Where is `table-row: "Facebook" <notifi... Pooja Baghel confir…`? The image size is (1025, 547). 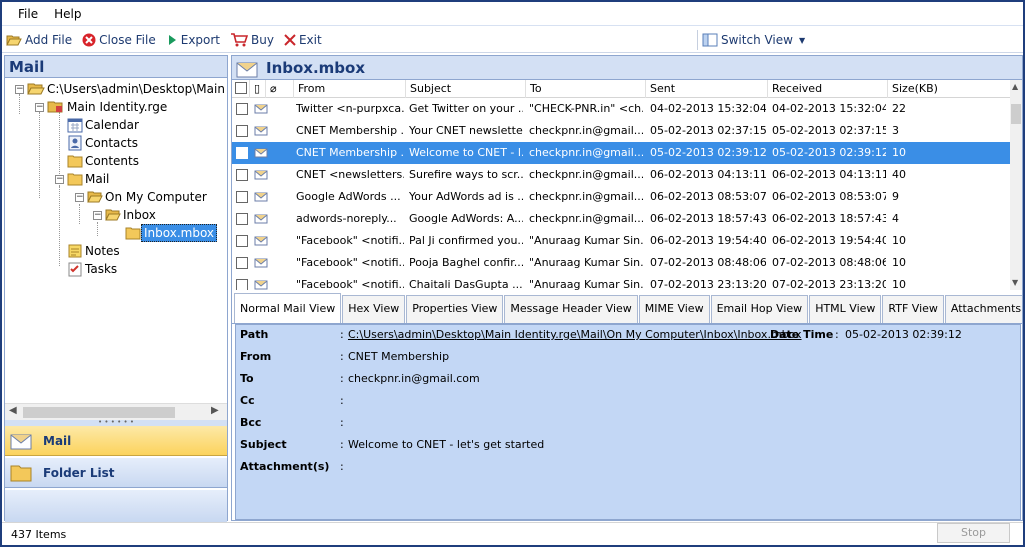 table-row: "Facebook" <notifi... Pooja Baghel confir… is located at coordinates (621, 263).